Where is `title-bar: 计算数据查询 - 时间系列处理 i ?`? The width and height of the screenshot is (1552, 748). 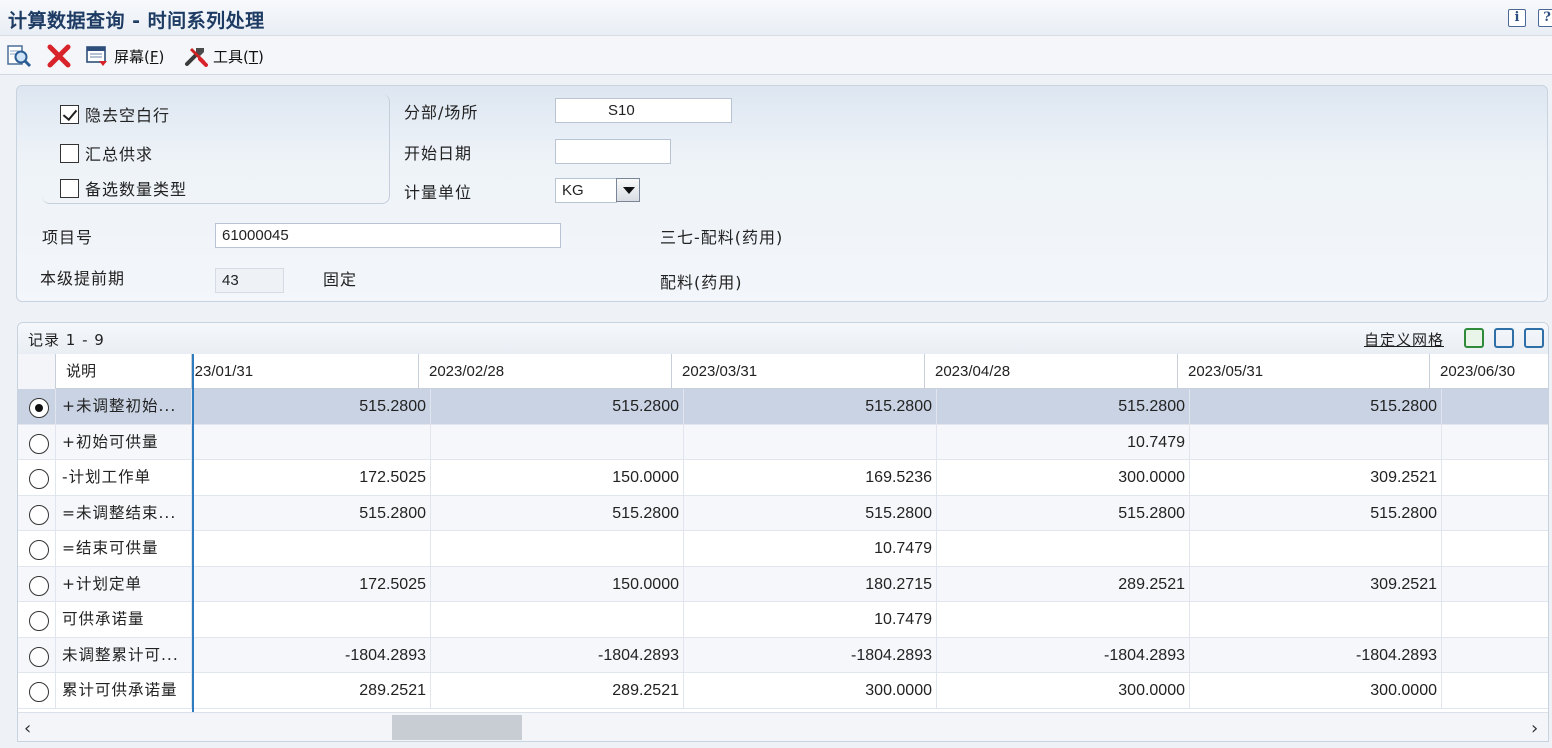
title-bar: 计算数据查询 - 时间系列处理 i ? is located at coordinates (776, 18).